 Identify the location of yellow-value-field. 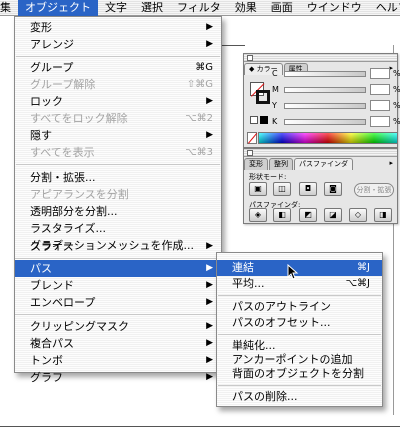
(380, 105).